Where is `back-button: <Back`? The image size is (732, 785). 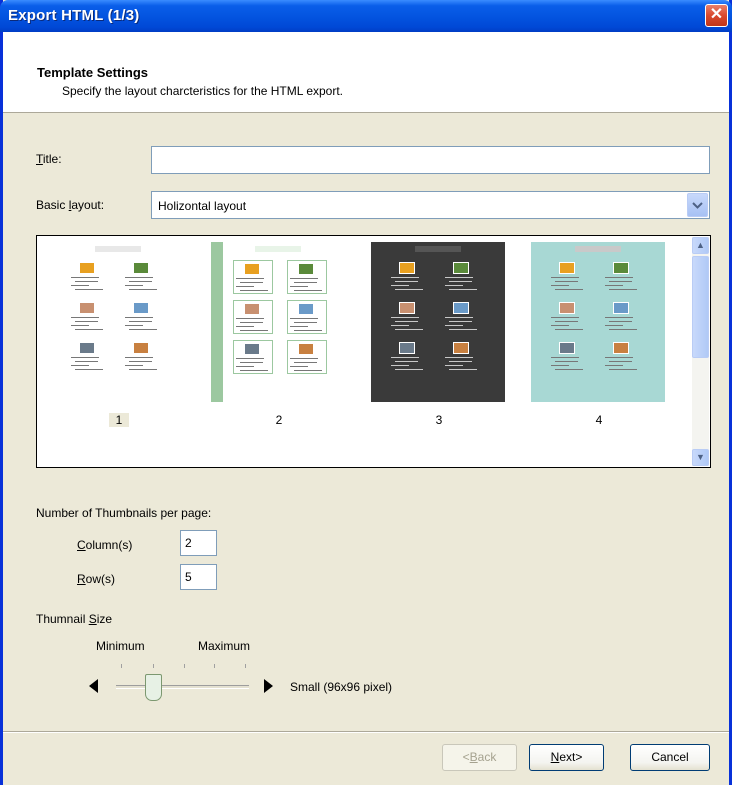
back-button: <Back is located at coordinates (479, 757).